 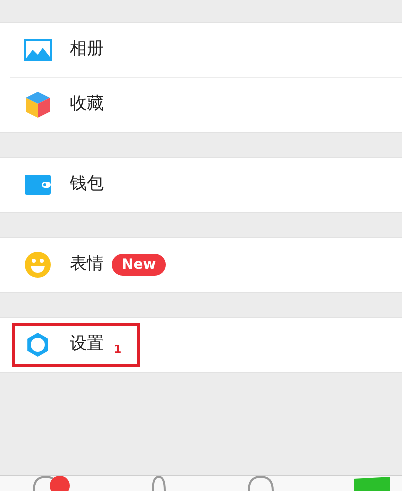 What do you see at coordinates (38, 50) in the screenshot?
I see `picture-icon` at bounding box center [38, 50].